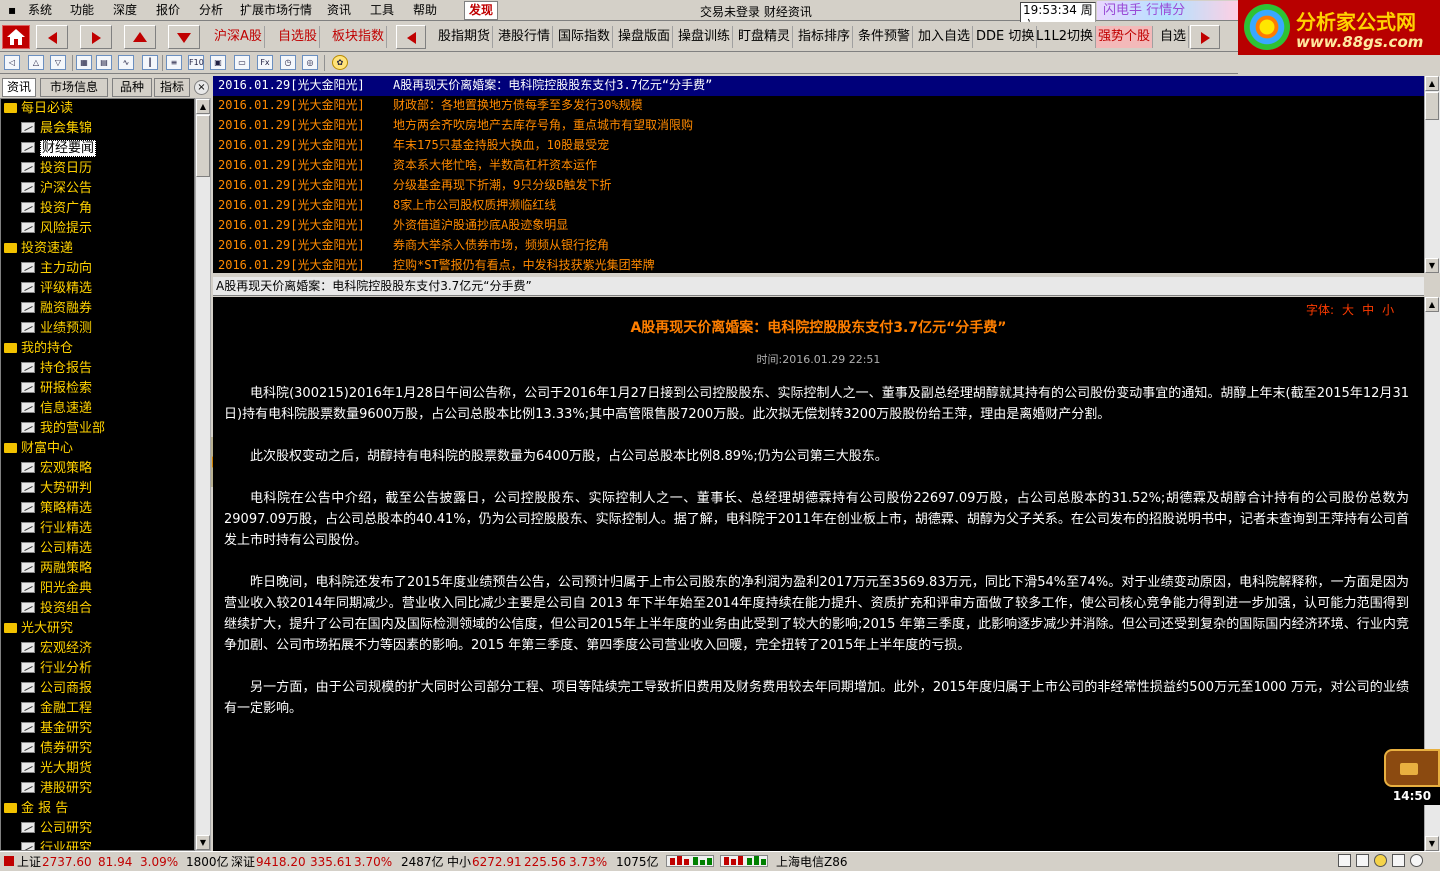  What do you see at coordinates (1388, 310) in the screenshot?
I see `font-size-small: 小` at bounding box center [1388, 310].